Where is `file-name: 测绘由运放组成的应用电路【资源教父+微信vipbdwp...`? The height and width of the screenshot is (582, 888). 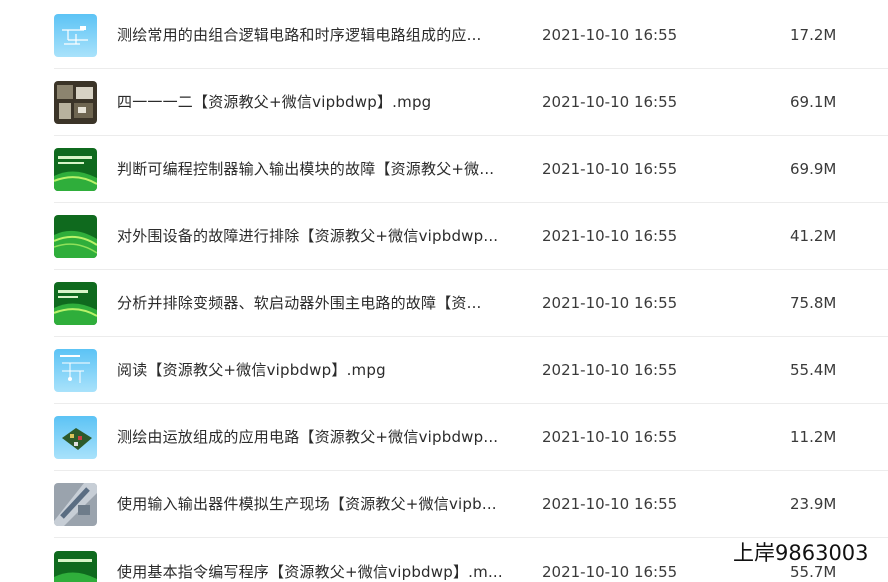 file-name: 测绘由运放组成的应用电路【资源教父+微信vipbdwp... is located at coordinates (307, 437).